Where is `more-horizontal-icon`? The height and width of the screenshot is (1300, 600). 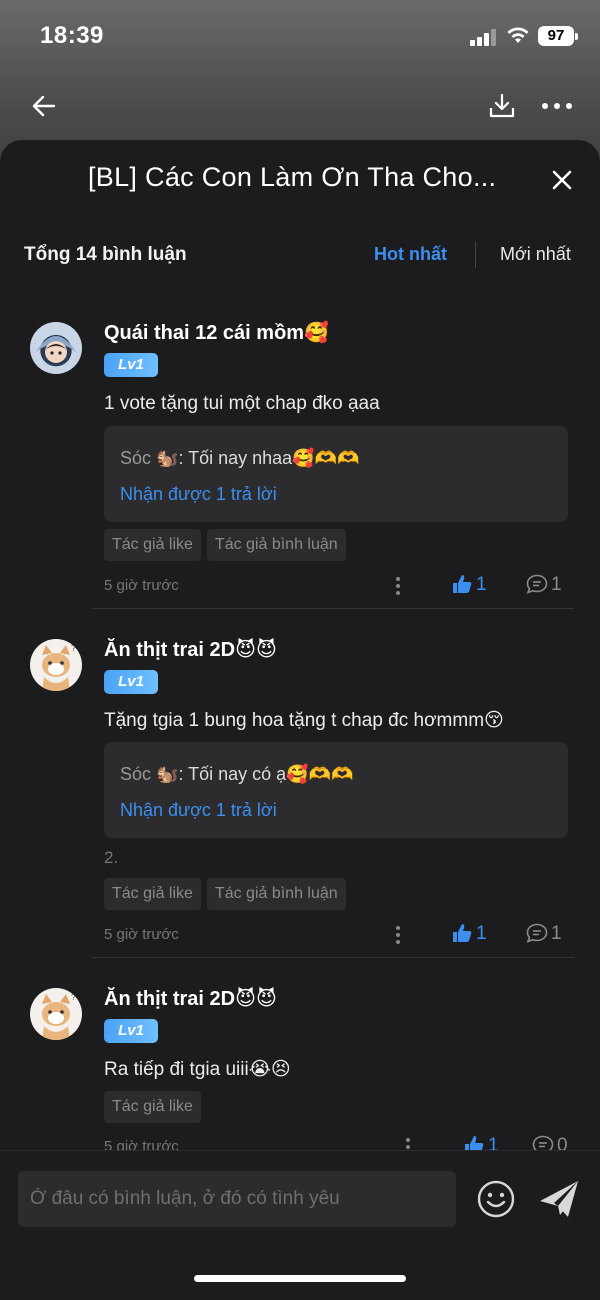
more-horizontal-icon is located at coordinates (557, 106).